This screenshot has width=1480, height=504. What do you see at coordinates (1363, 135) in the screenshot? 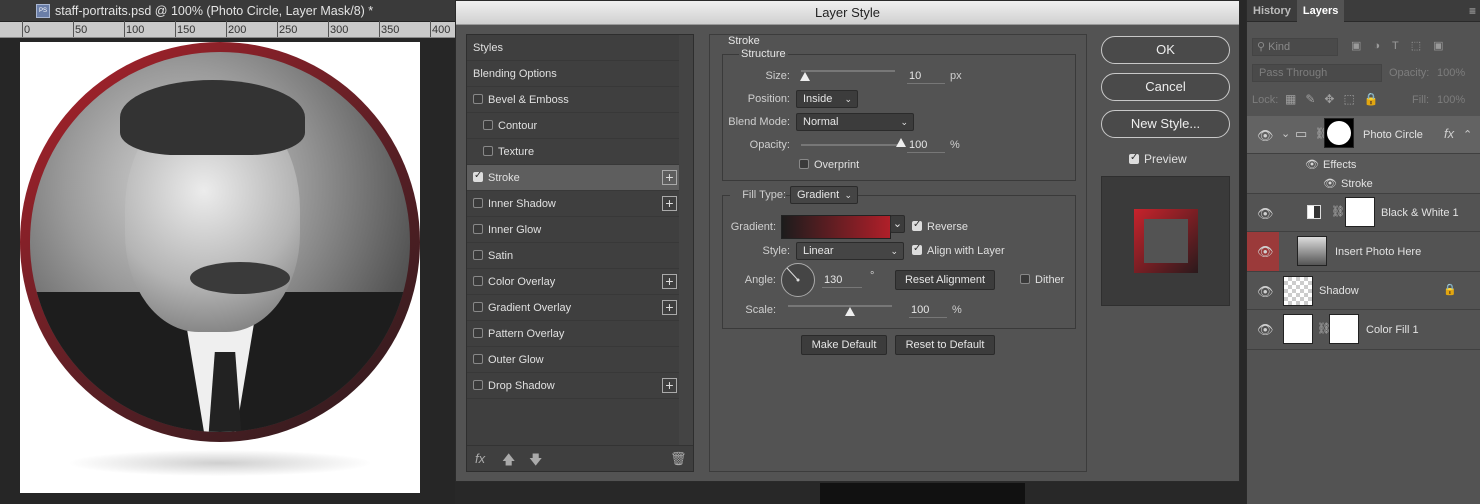
I see `layer-photo-circle: 👁 ⌄ ▭ ⛓ Photo Circle fx ⌃` at bounding box center [1363, 135].